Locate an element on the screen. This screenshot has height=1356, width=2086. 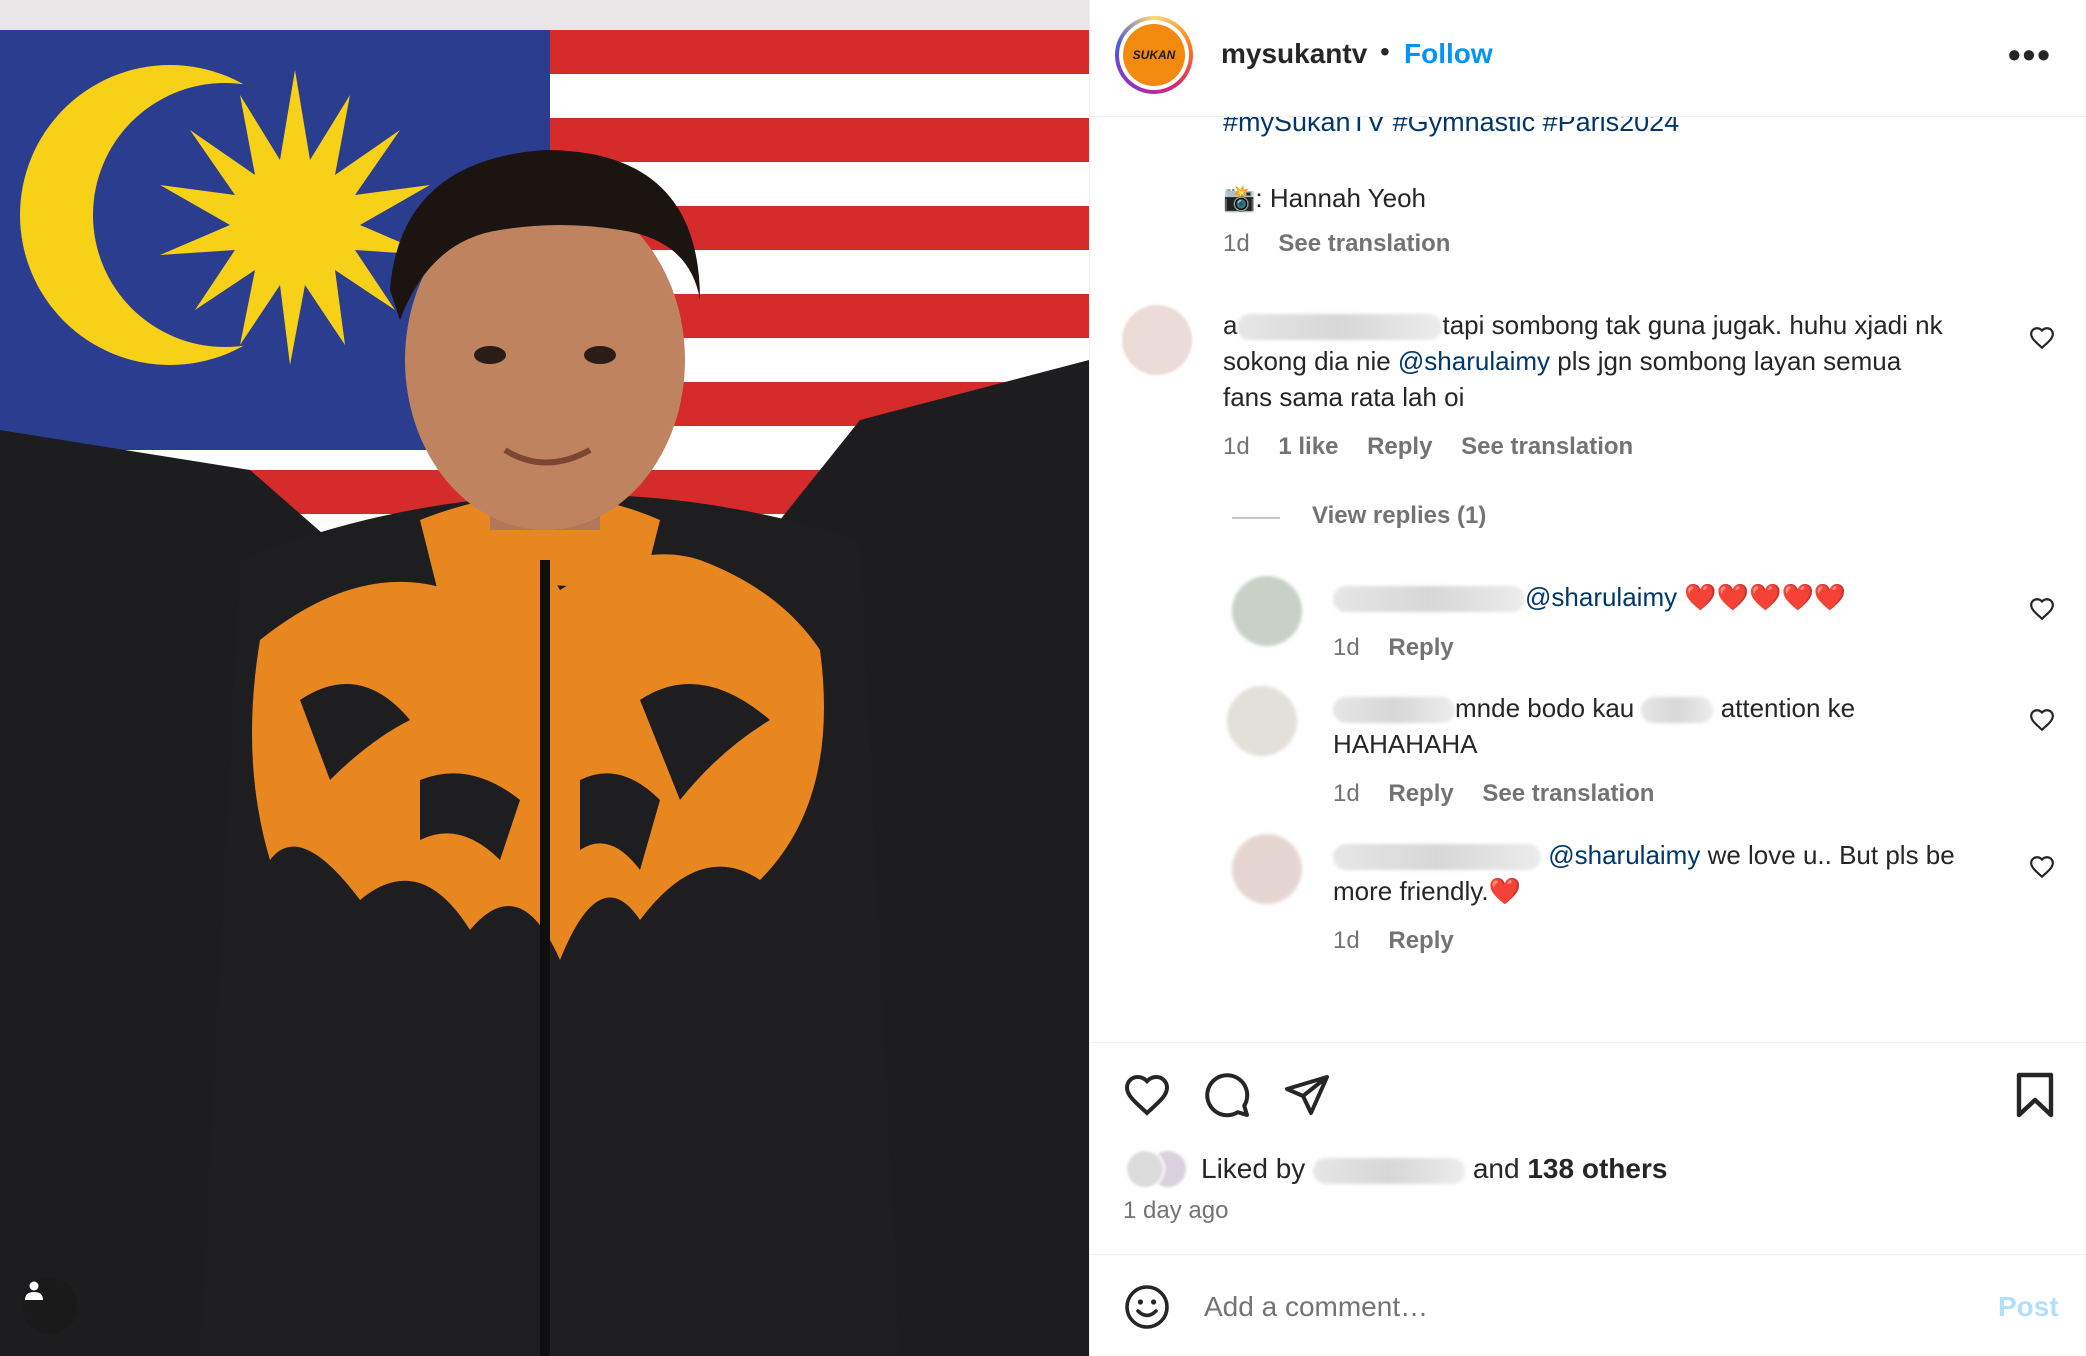
reply-2-see-translation: See translation is located at coordinates (1568, 793).